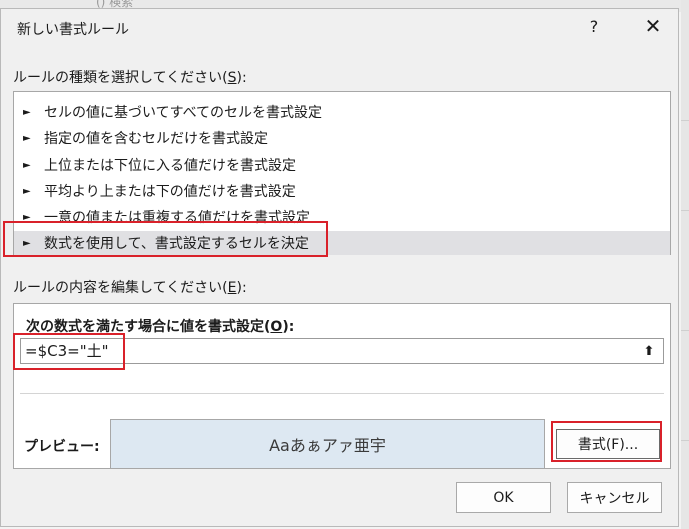  Describe the element at coordinates (130, 78) in the screenshot. I see `rule-type-label: ルールの種類を選択してください(S):` at that location.